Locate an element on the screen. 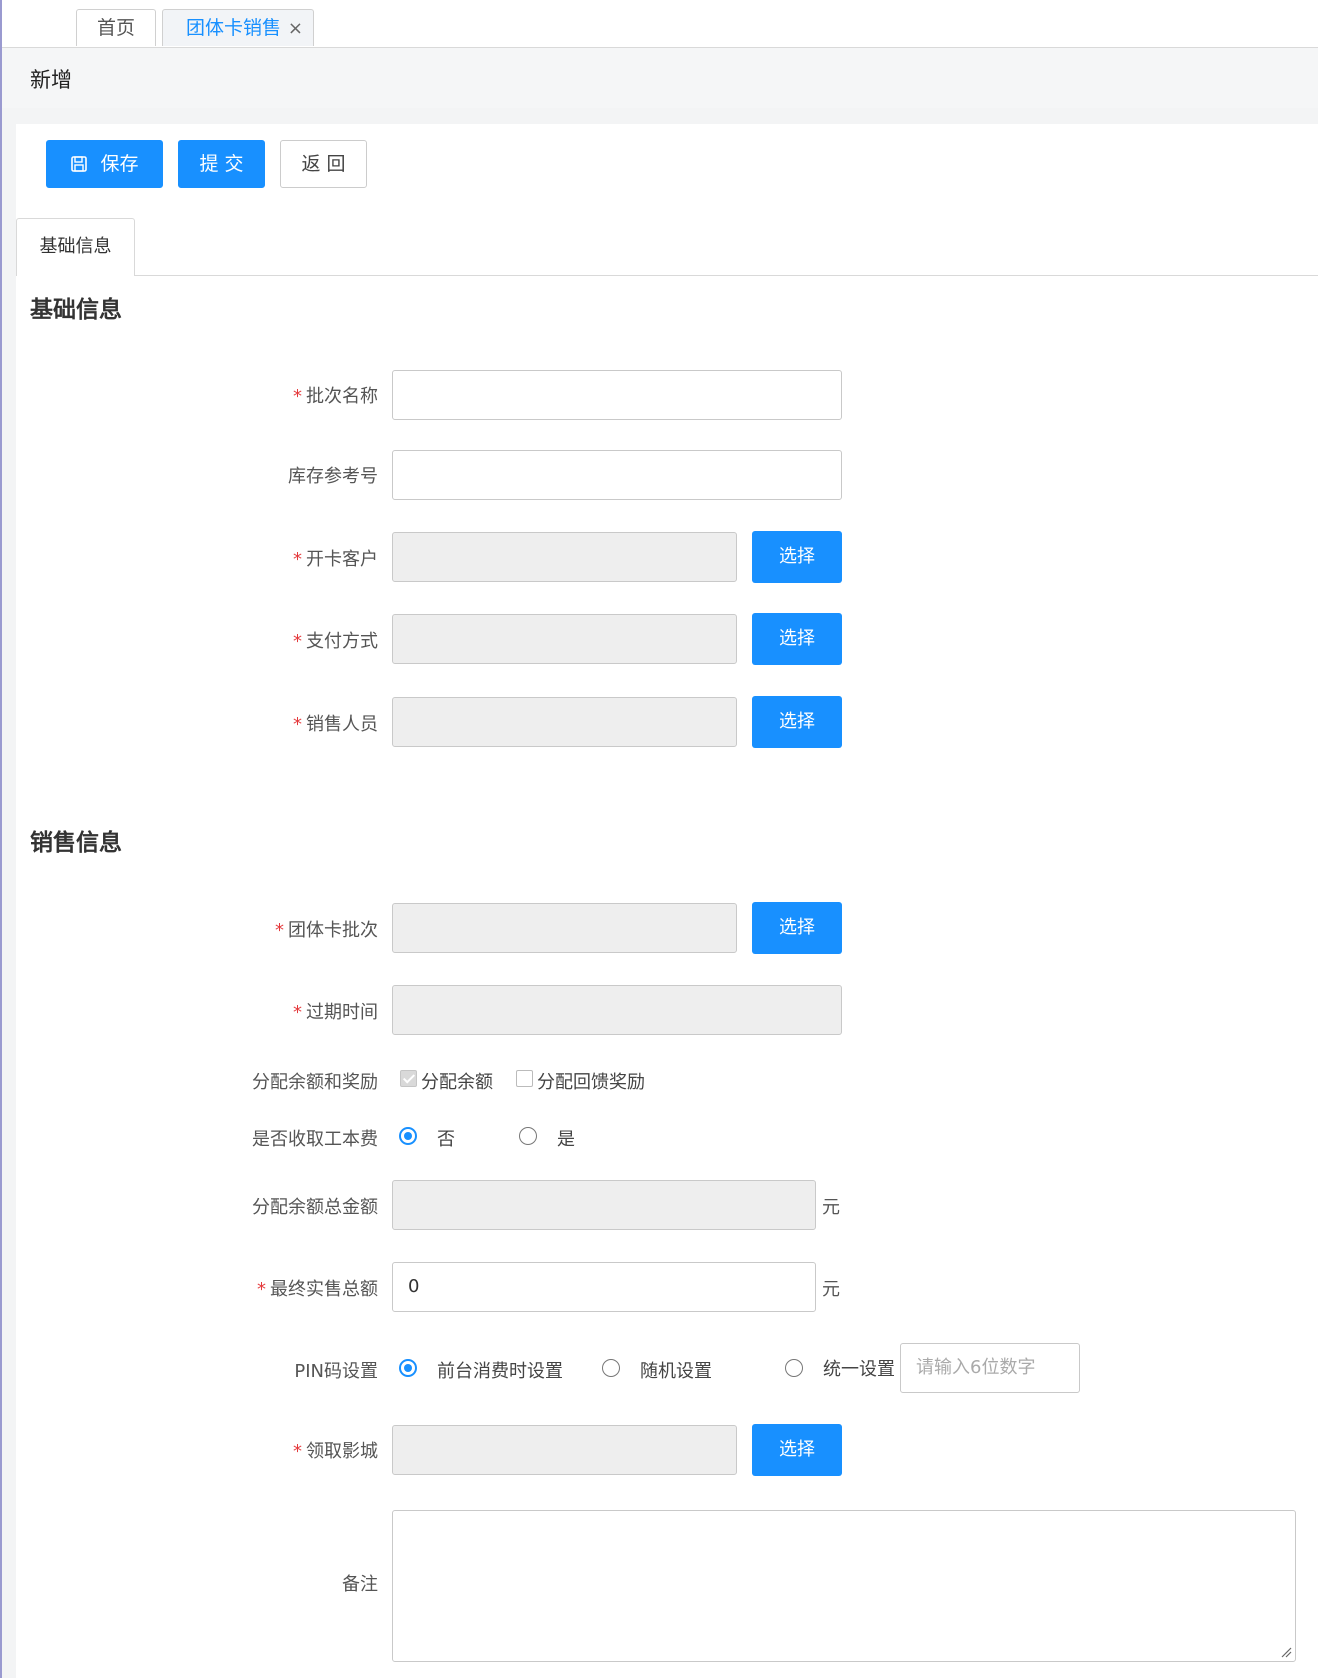 The image size is (1318, 1678). sales-person-label: * 销售人员 is located at coordinates (189, 723).